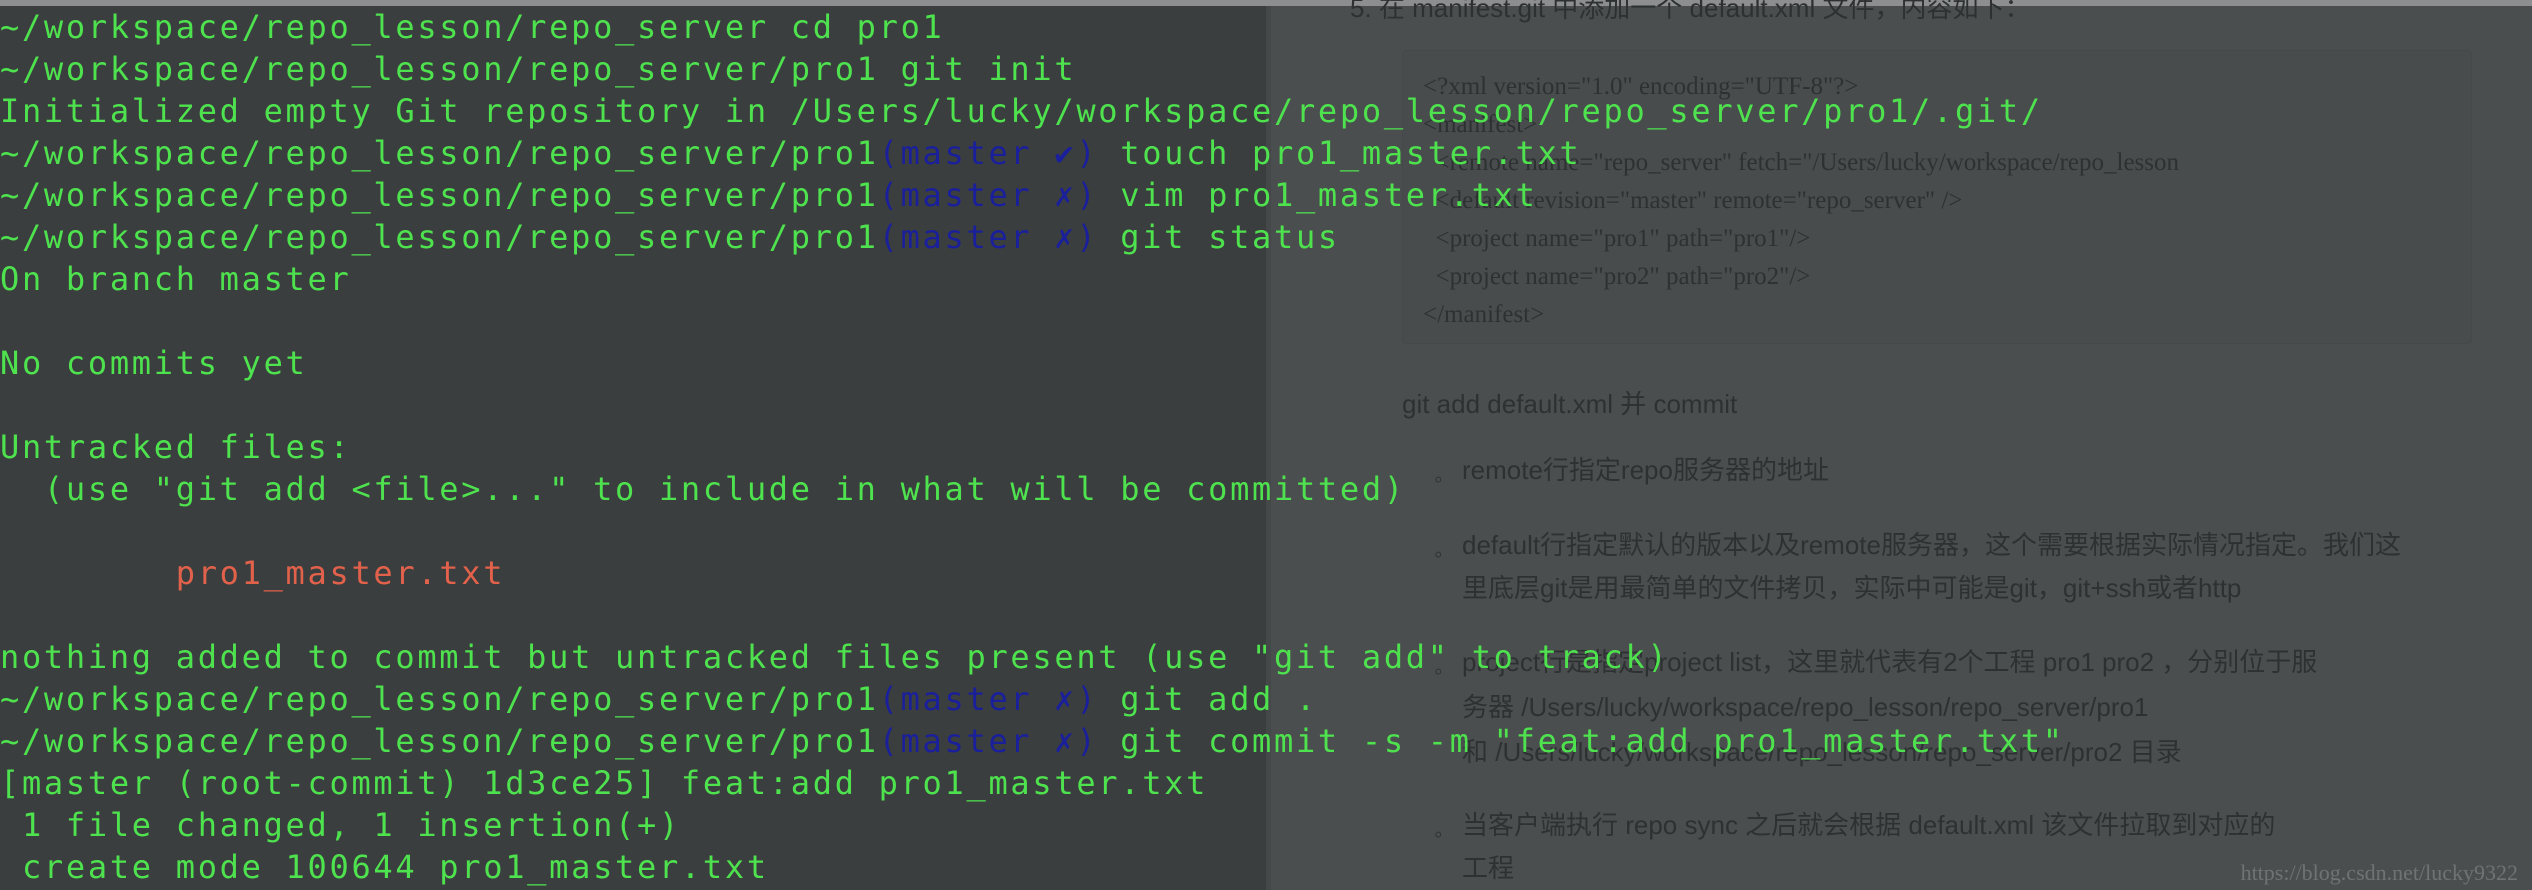 This screenshot has width=2532, height=890. Describe the element at coordinates (253, 573) in the screenshot. I see `untracked-file: pro1_master.txt` at that location.